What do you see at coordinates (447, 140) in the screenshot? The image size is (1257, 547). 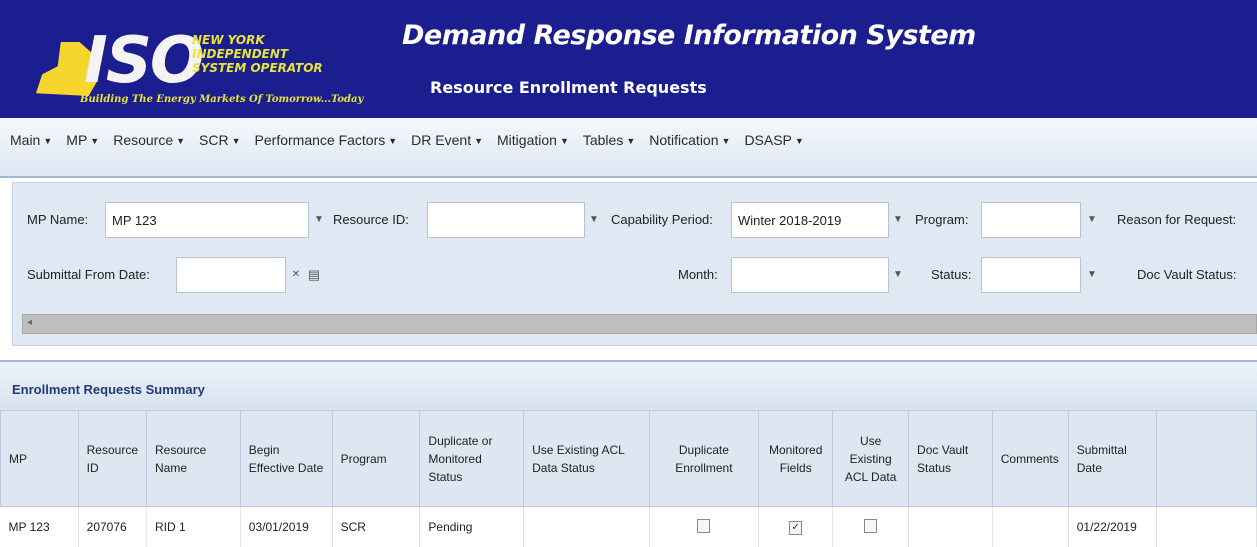 I see `menu-item-dr-event: DR Event▼` at bounding box center [447, 140].